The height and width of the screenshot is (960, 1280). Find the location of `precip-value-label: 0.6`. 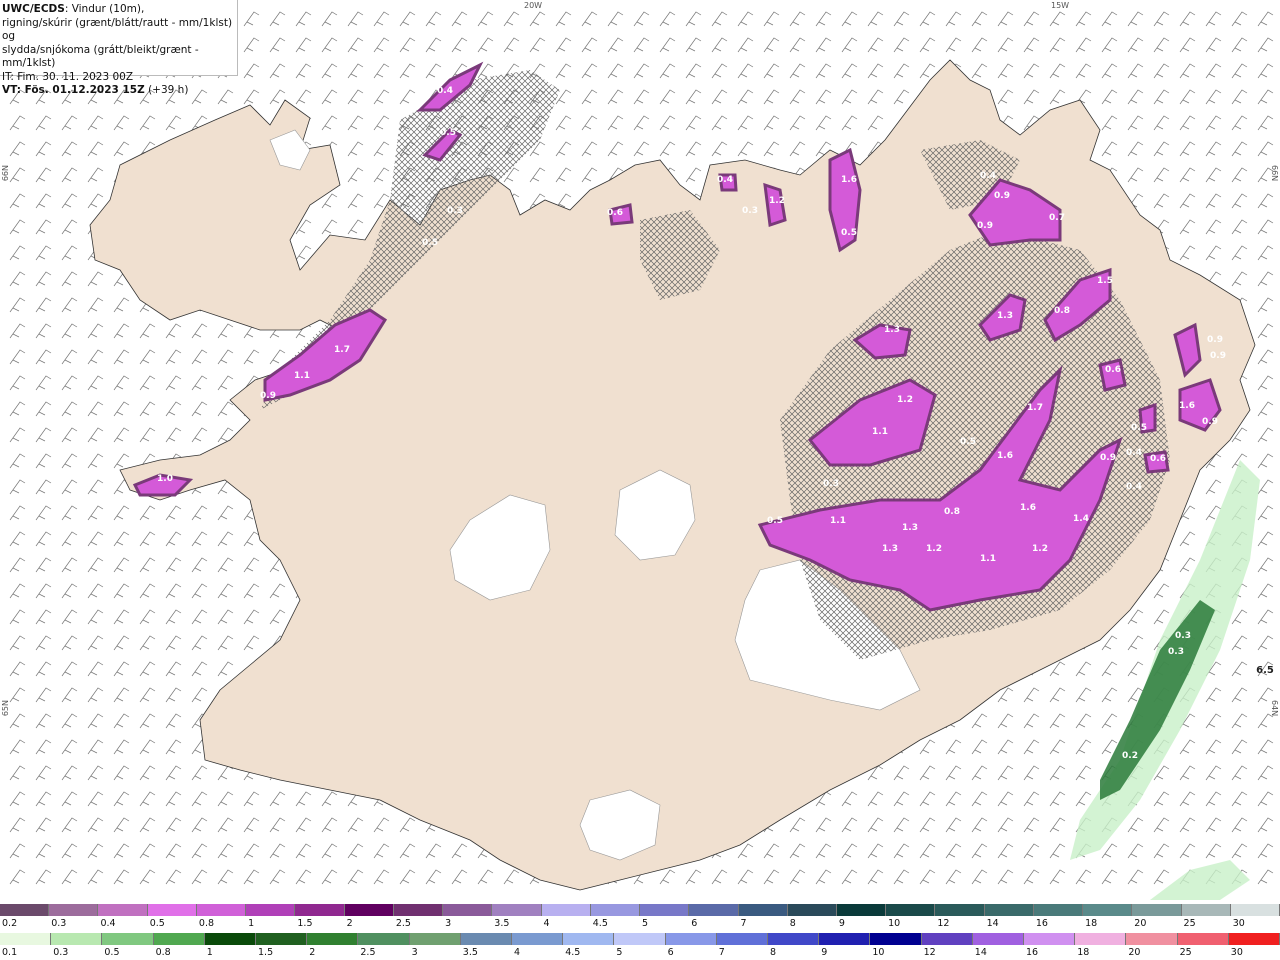

precip-value-label: 0.6 is located at coordinates (615, 213).